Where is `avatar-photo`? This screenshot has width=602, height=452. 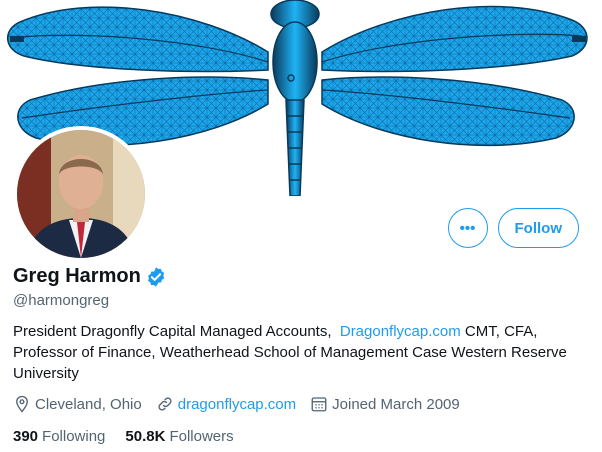
avatar-photo is located at coordinates (81, 194).